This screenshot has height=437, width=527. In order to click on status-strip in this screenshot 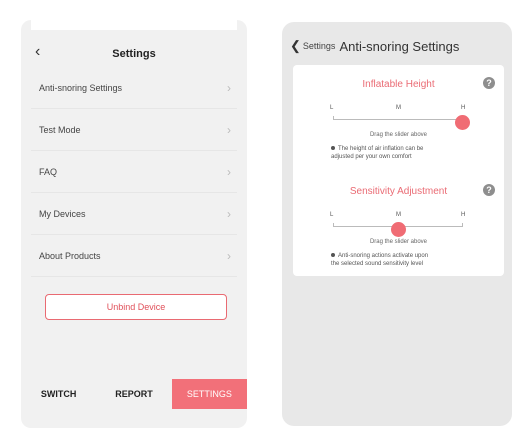, I will do `click(134, 25)`.